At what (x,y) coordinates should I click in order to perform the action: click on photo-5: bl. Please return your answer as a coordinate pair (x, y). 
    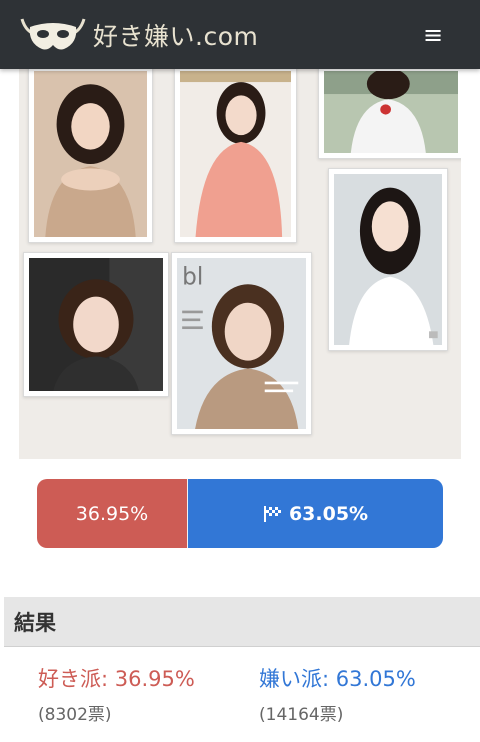
    Looking at the image, I should click on (241, 343).